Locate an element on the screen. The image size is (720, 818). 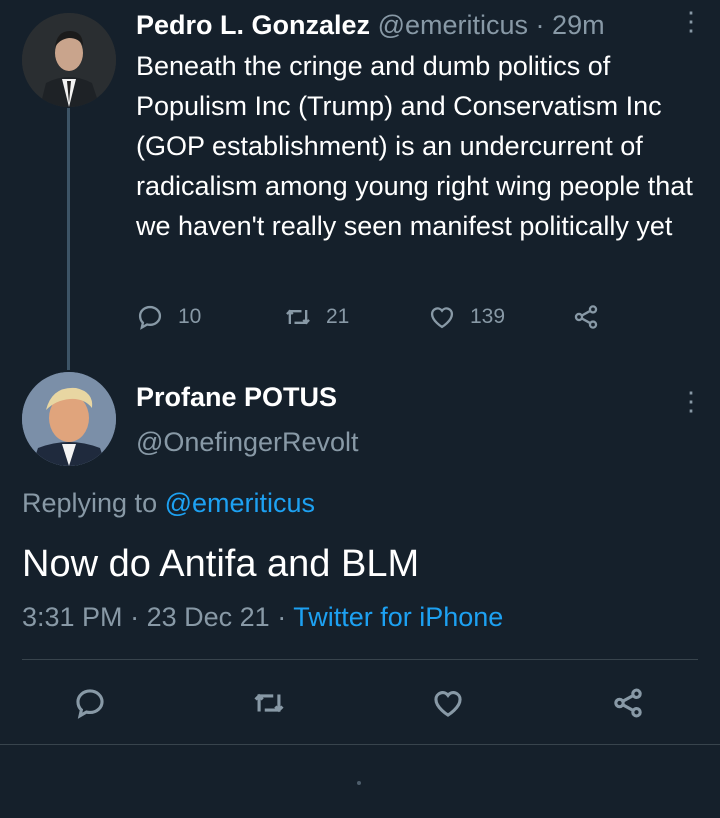
like-button: 139 is located at coordinates (466, 317).